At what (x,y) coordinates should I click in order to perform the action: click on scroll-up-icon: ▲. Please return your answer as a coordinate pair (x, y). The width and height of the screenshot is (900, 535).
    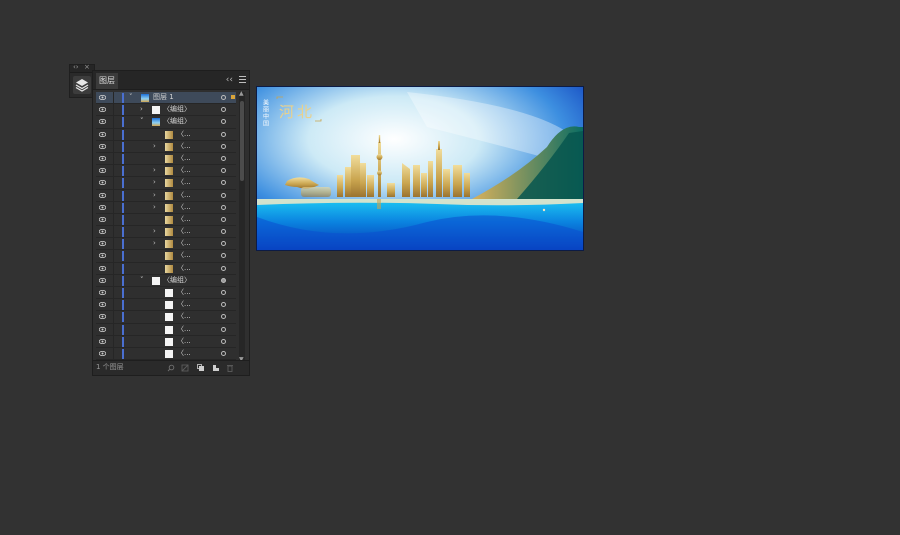
    Looking at the image, I should click on (241, 94).